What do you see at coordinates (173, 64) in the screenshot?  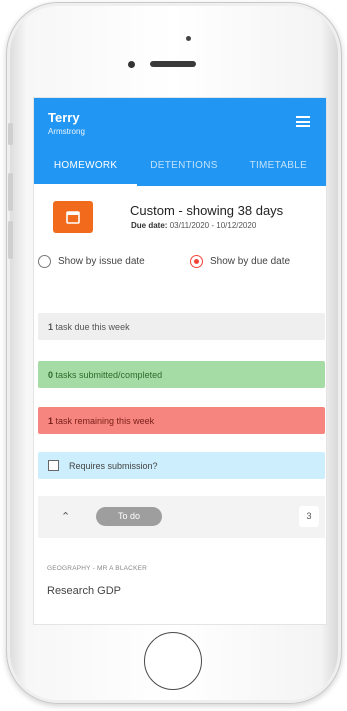 I see `earpiece-speaker` at bounding box center [173, 64].